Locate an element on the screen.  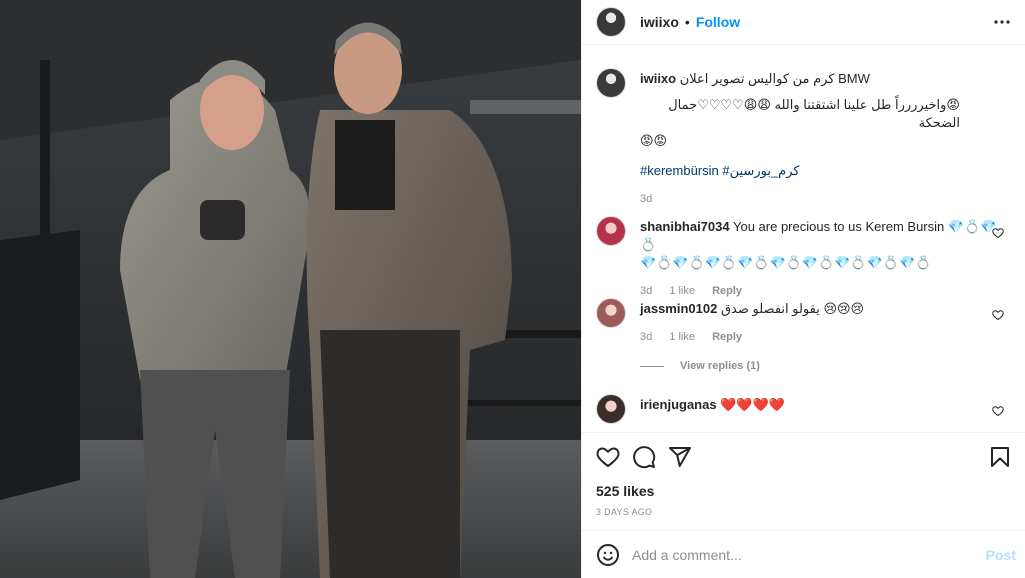
caption-hashtags: #kerembürsin #كرم_بورسين is located at coordinates (820, 171).